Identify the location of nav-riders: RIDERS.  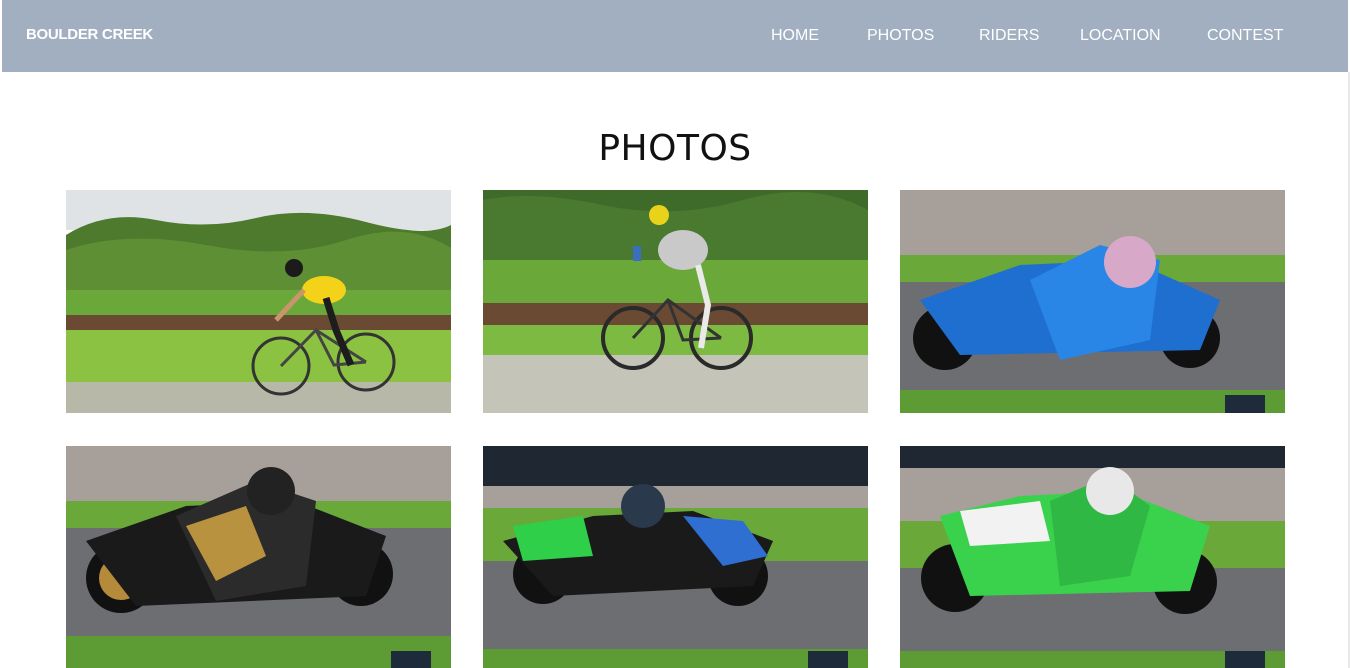
(1009, 36).